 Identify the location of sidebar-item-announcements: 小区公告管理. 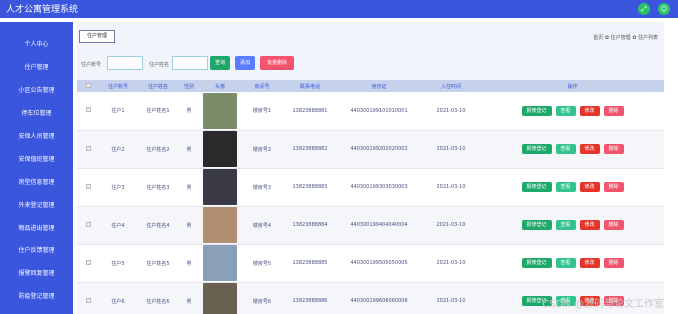
(36, 89).